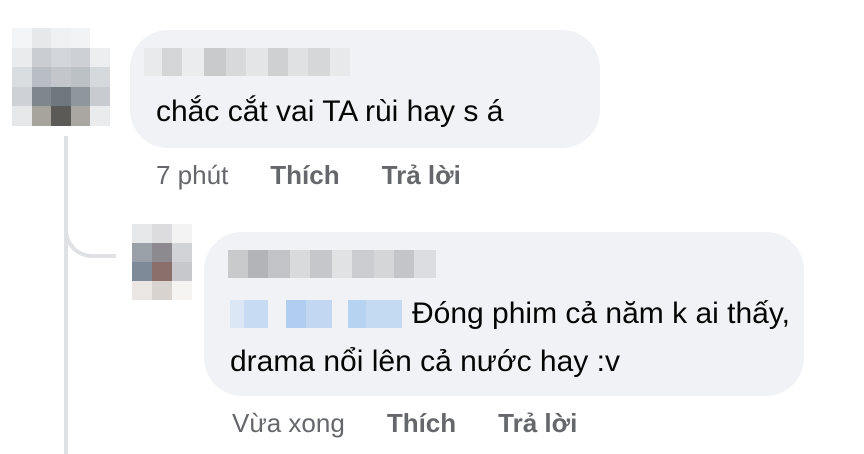 This screenshot has width=864, height=454. I want to click on comment-bubble: chắc cắt vai TA rùi hay s á, so click(365, 89).